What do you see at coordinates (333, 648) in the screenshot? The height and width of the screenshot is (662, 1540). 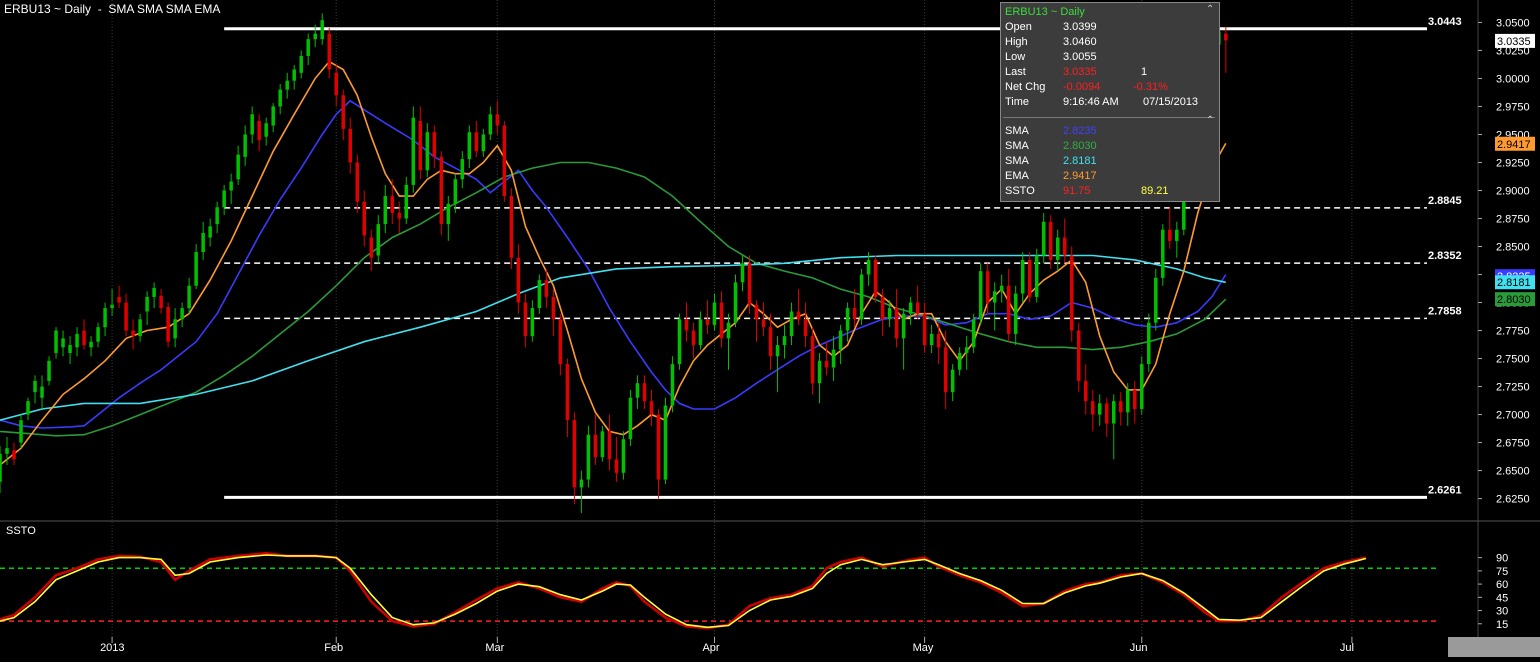 I see `time-tick-label: Feb` at bounding box center [333, 648].